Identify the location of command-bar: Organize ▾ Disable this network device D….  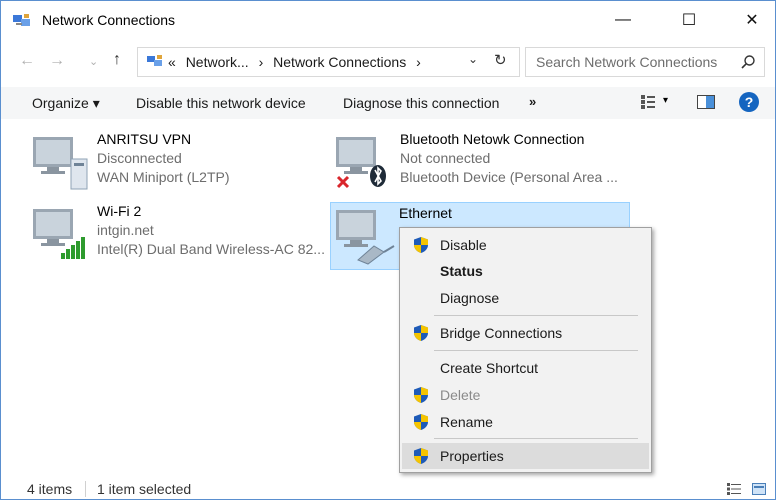
(388, 103).